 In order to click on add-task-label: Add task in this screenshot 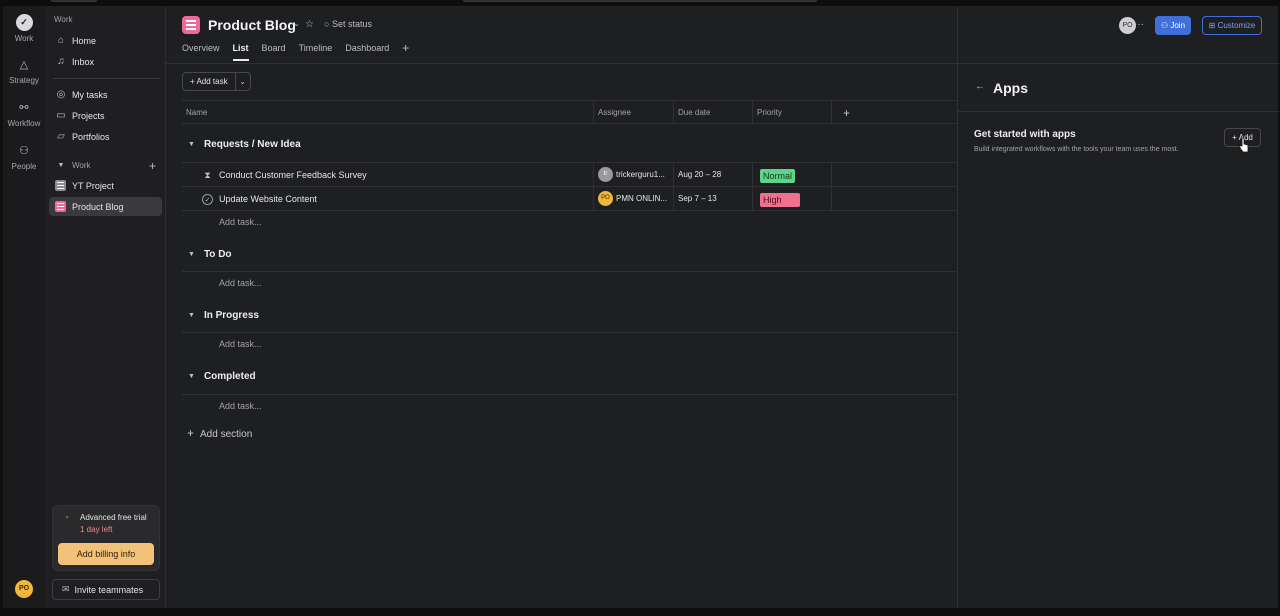, I will do `click(212, 81)`.